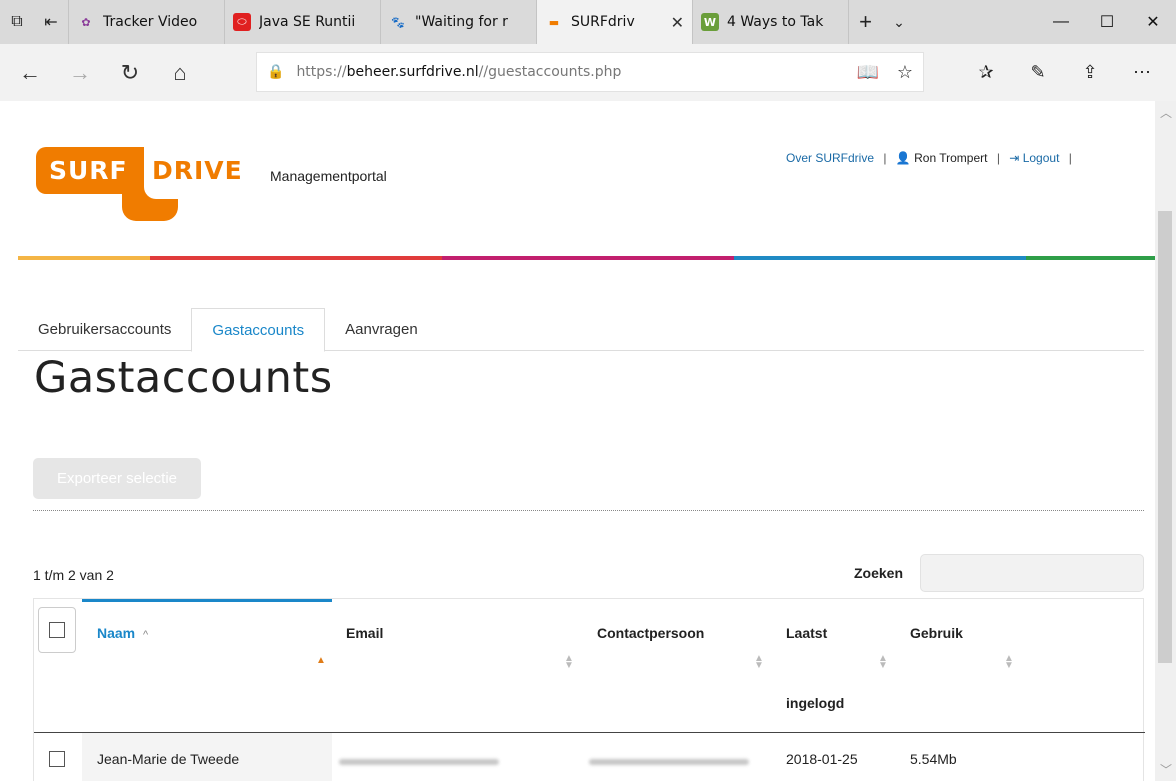  I want to click on home-icon: ⌂, so click(180, 73).